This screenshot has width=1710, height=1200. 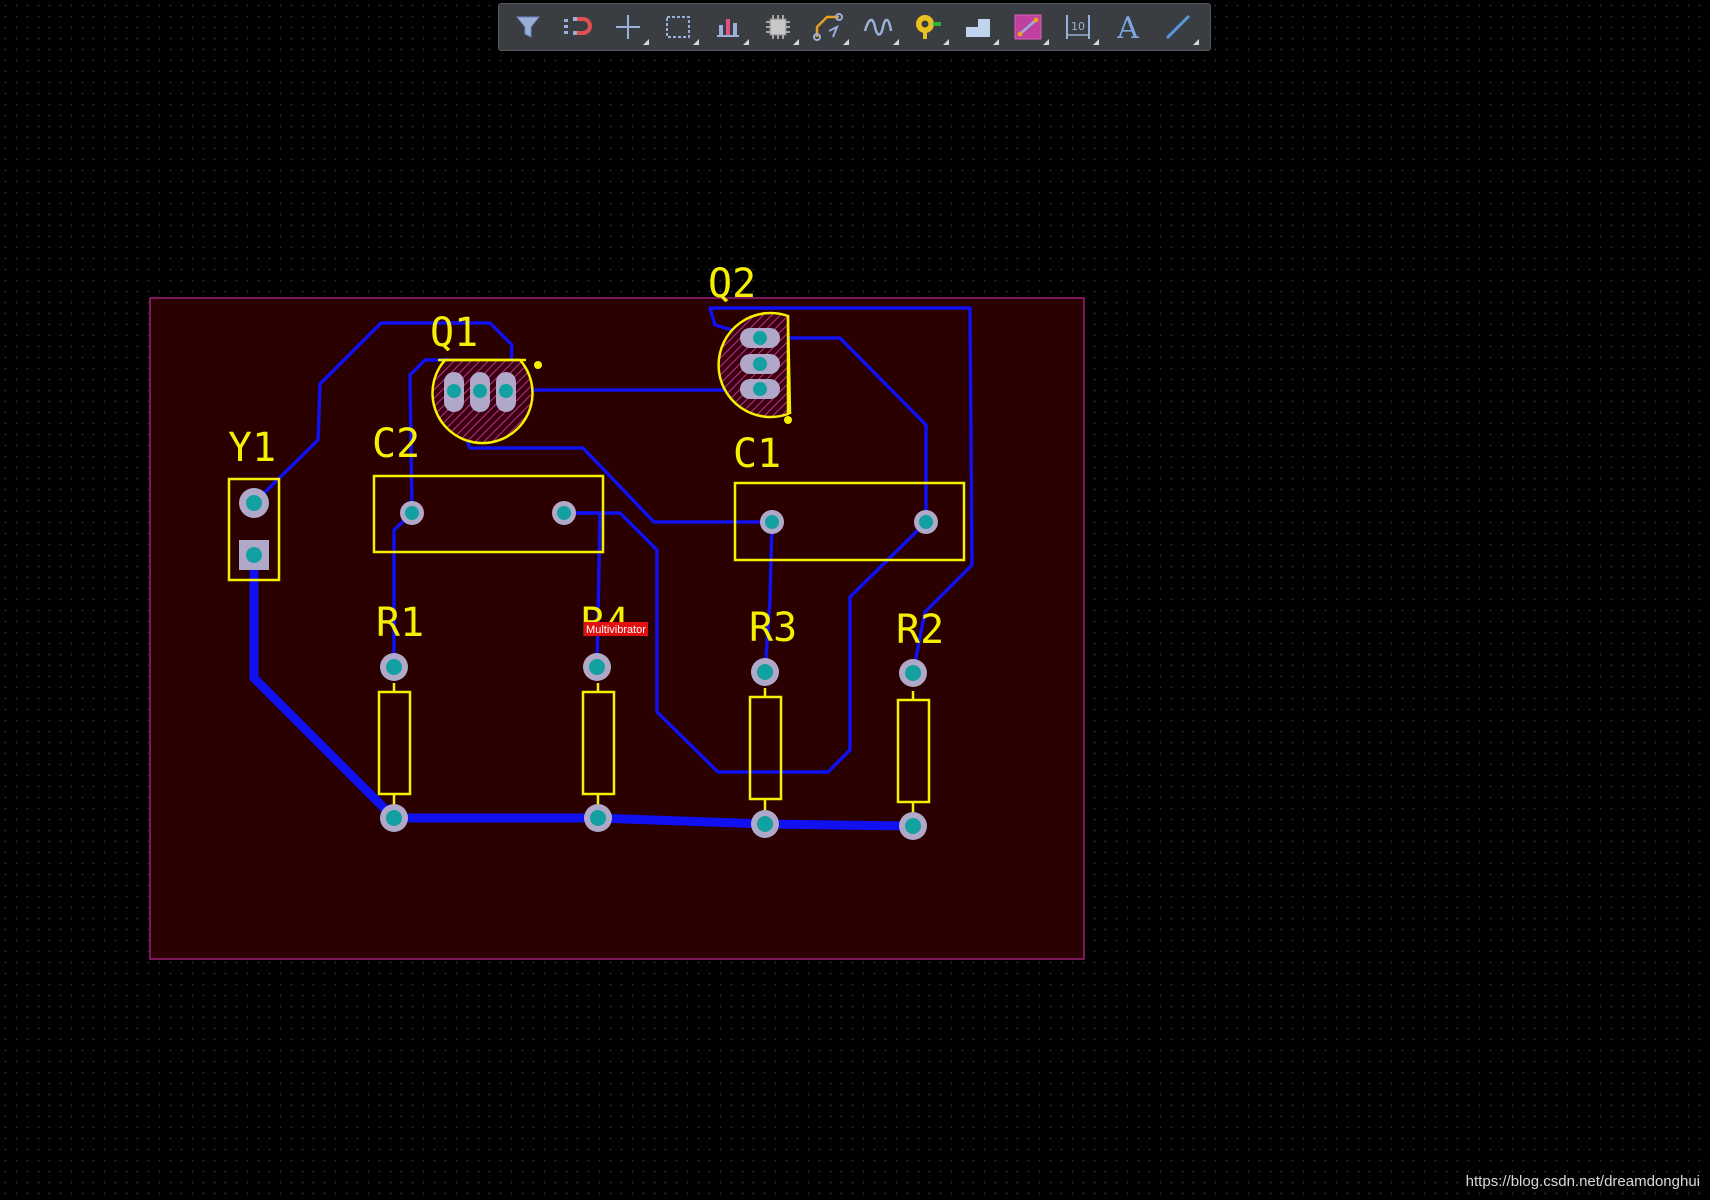 I want to click on active-bar-toolbar: 10 A, so click(x=854, y=27).